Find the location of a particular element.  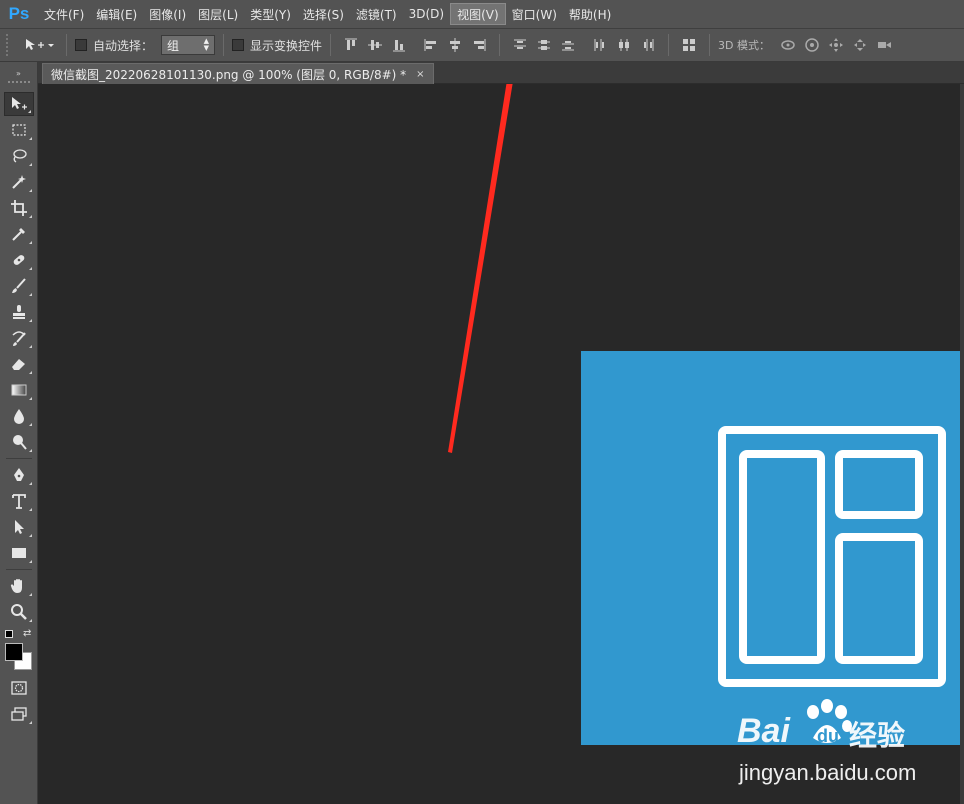

menu-3d: 3D(D) is located at coordinates (426, 14).